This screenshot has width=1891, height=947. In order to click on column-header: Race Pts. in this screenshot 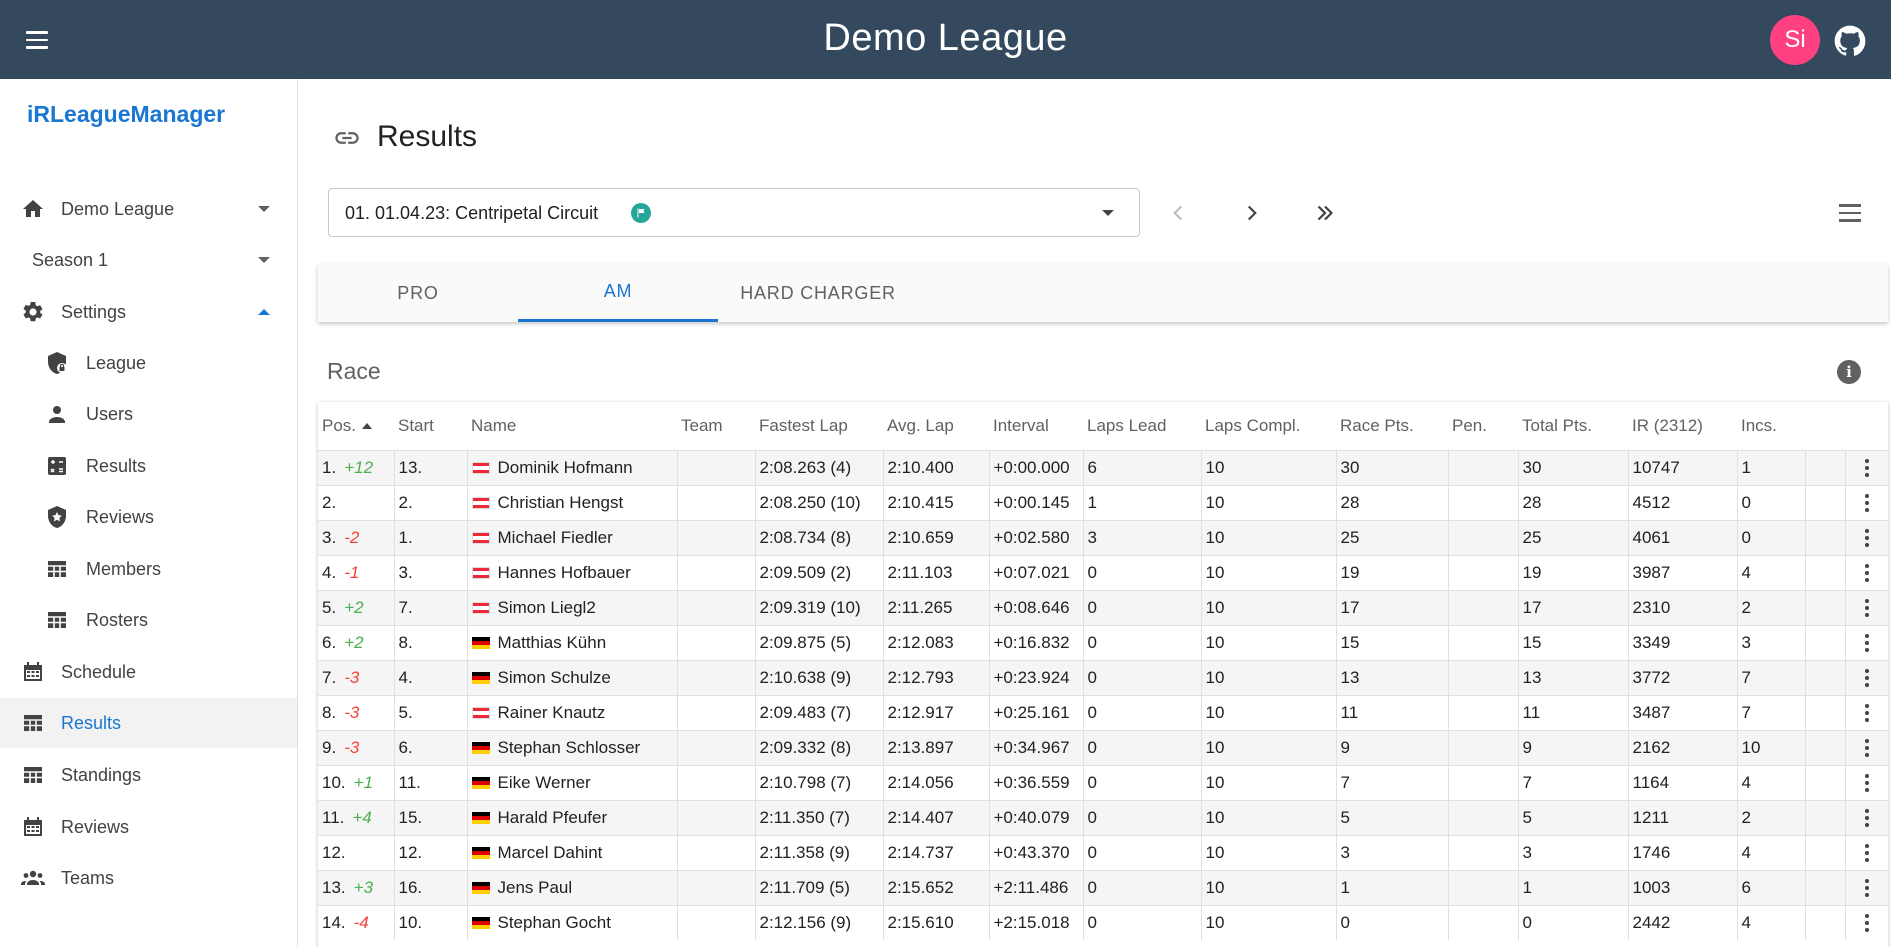, I will do `click(1392, 426)`.